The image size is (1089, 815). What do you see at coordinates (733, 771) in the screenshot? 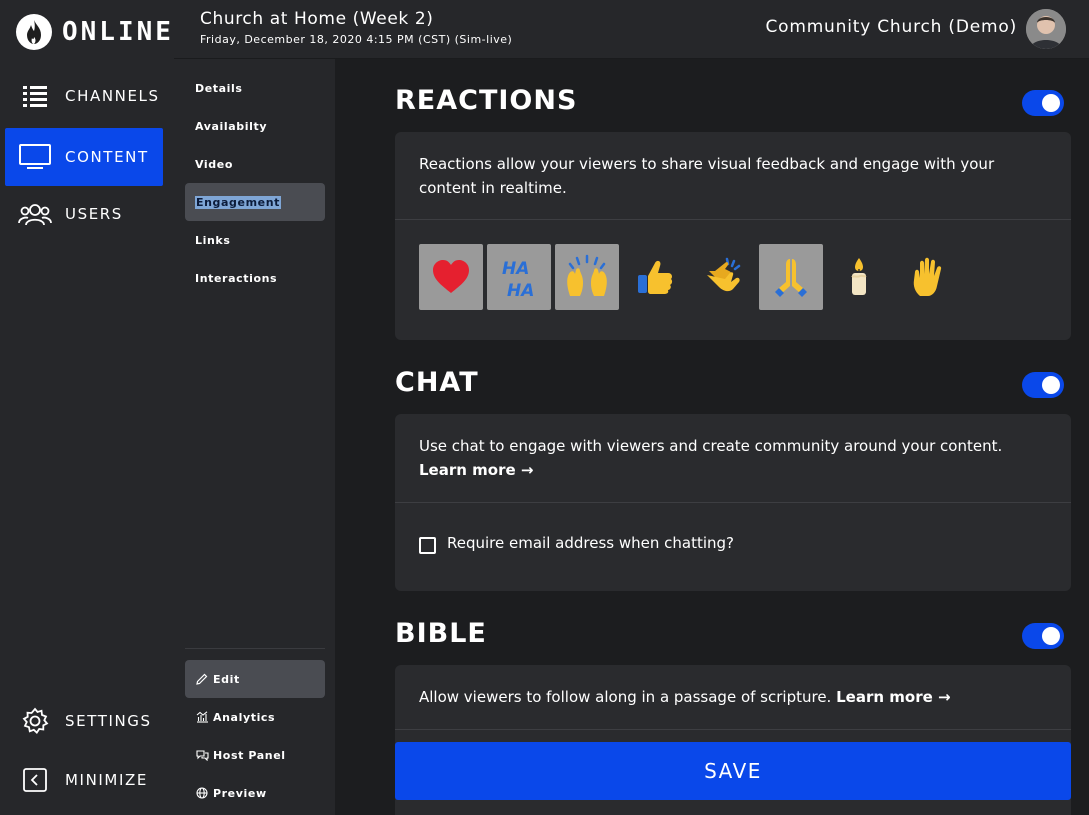
I see `save-button: SAVE` at bounding box center [733, 771].